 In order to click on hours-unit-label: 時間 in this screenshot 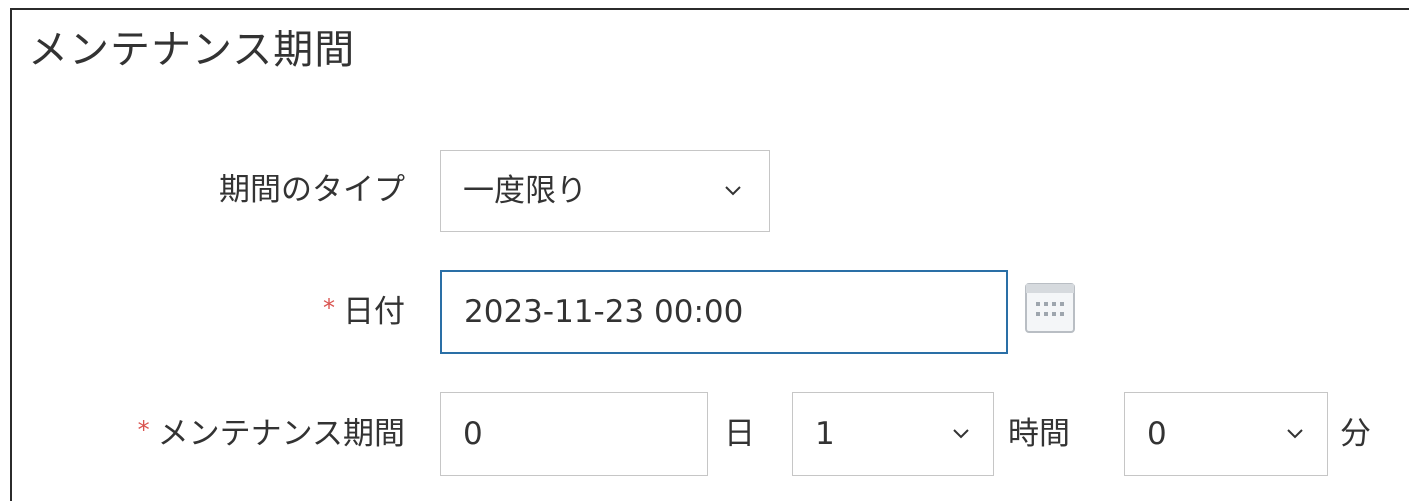, I will do `click(1039, 434)`.